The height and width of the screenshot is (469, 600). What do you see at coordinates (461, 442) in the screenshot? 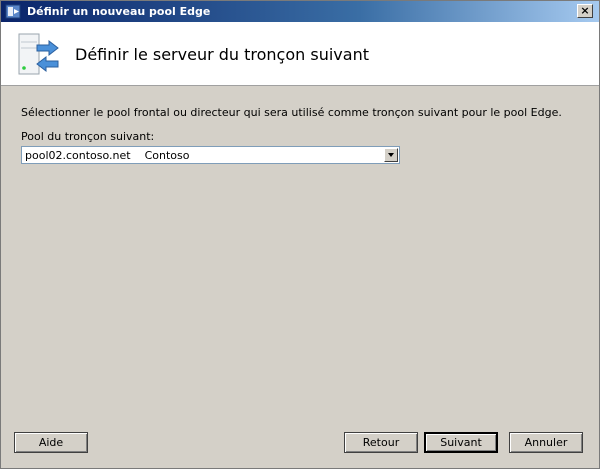
I see `next-button: Suivant` at bounding box center [461, 442].